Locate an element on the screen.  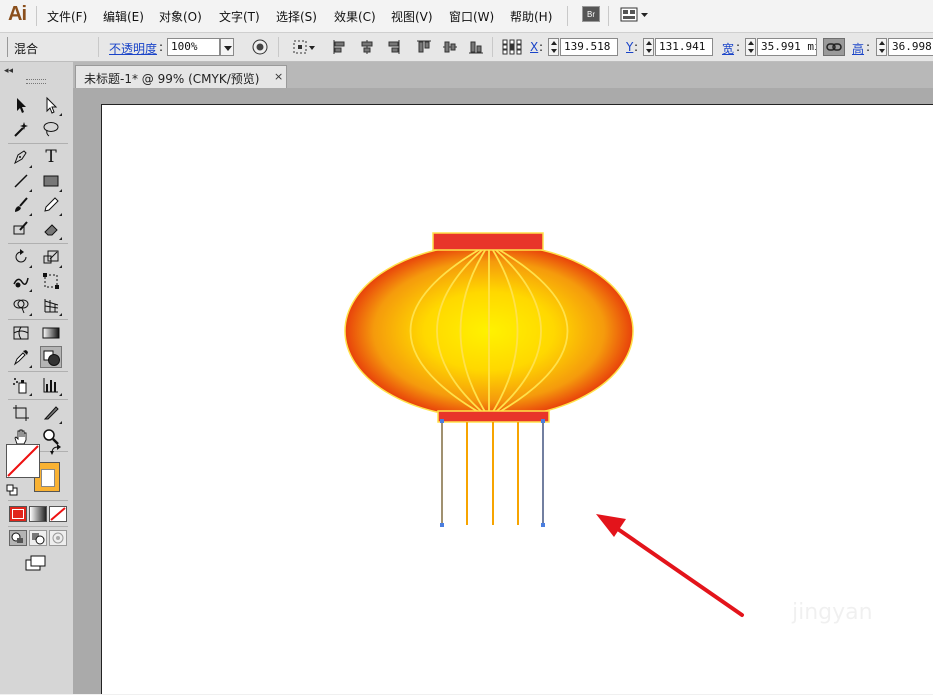
rectangle-tool is located at coordinates (51, 181).